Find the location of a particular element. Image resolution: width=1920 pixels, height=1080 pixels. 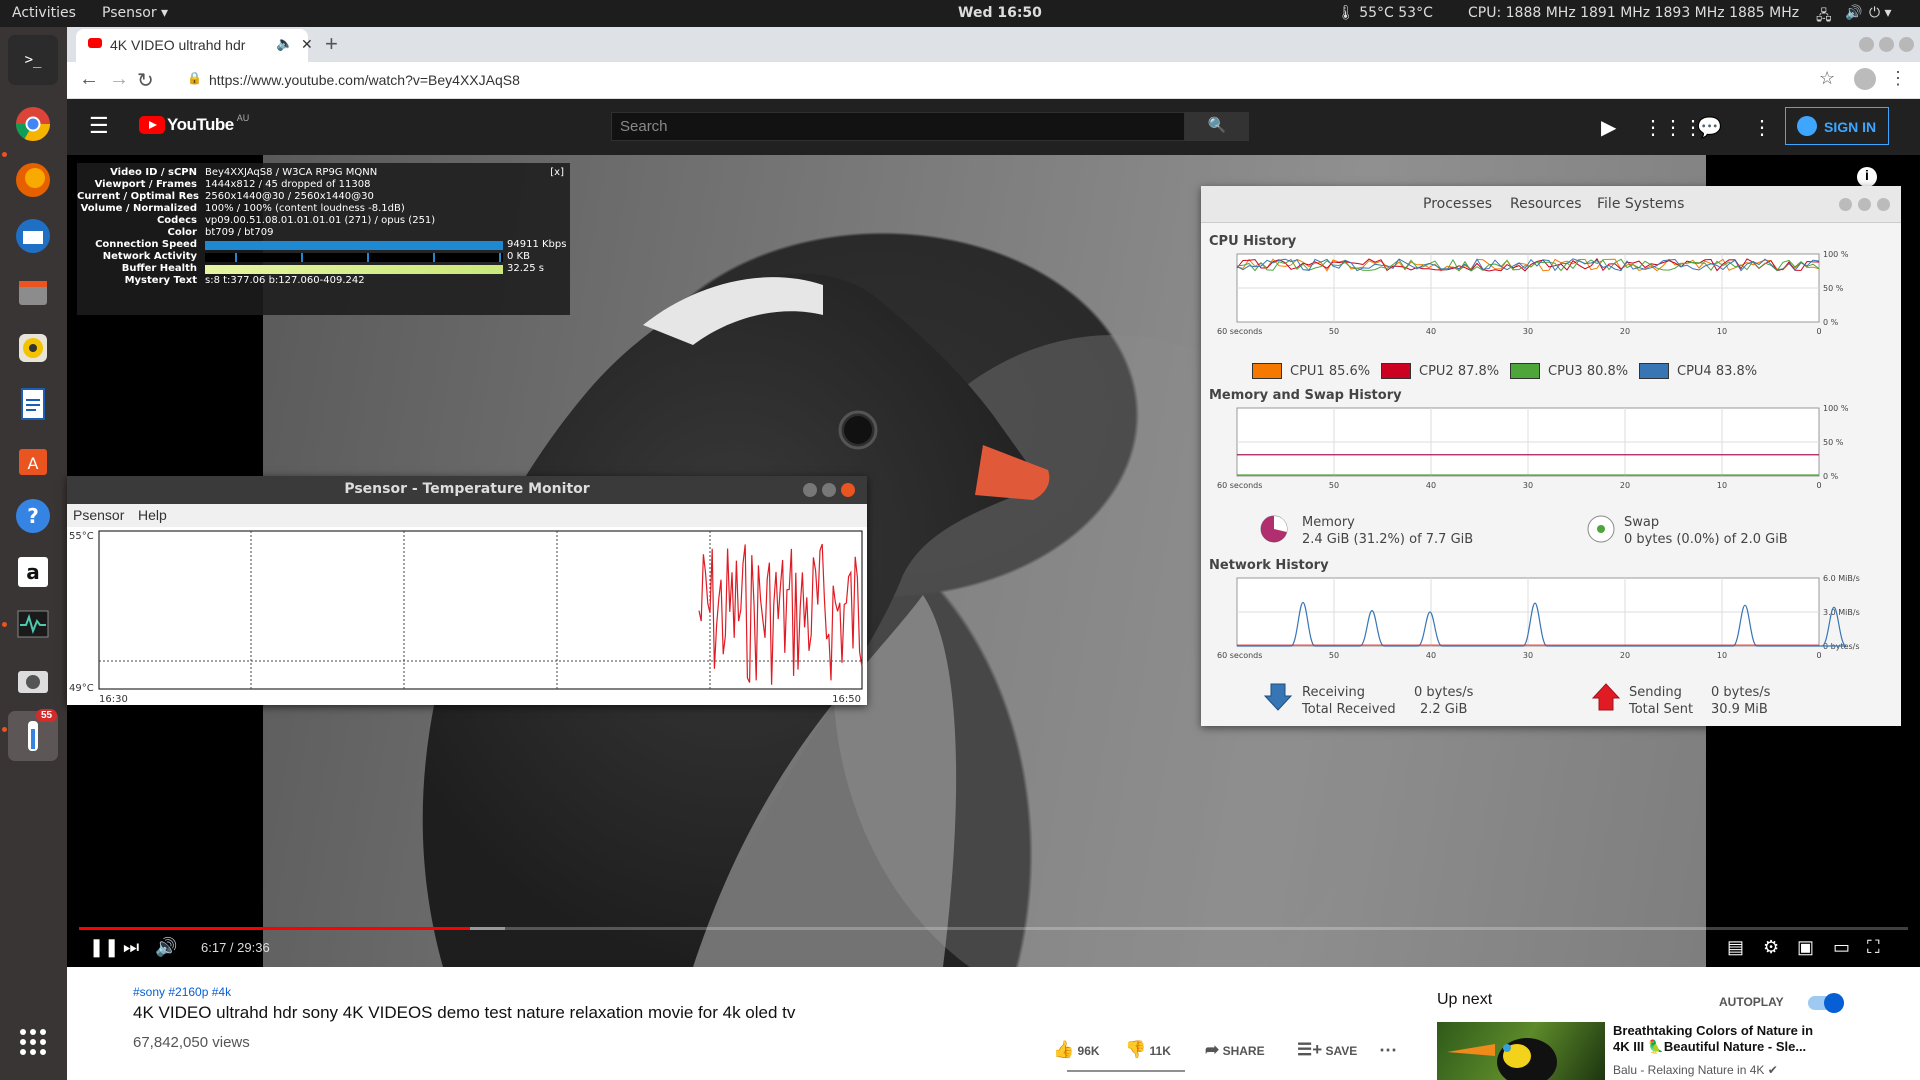

cpu-history-graph: 60 seconds 50 40 30 20 10 0 100 % 50 % 0 % is located at coordinates (1533, 293).